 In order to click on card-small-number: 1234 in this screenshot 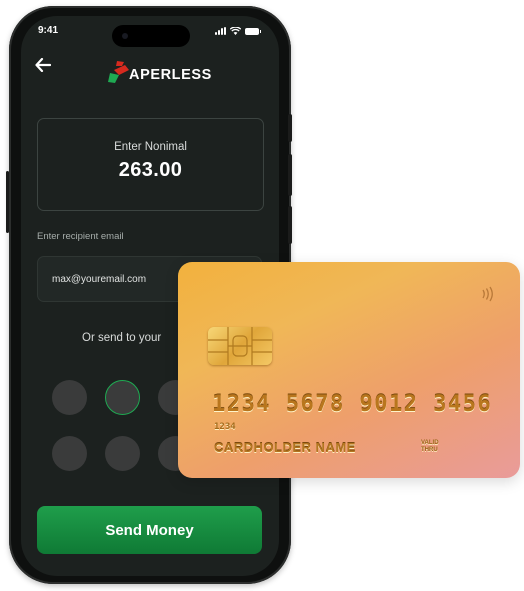, I will do `click(225, 427)`.